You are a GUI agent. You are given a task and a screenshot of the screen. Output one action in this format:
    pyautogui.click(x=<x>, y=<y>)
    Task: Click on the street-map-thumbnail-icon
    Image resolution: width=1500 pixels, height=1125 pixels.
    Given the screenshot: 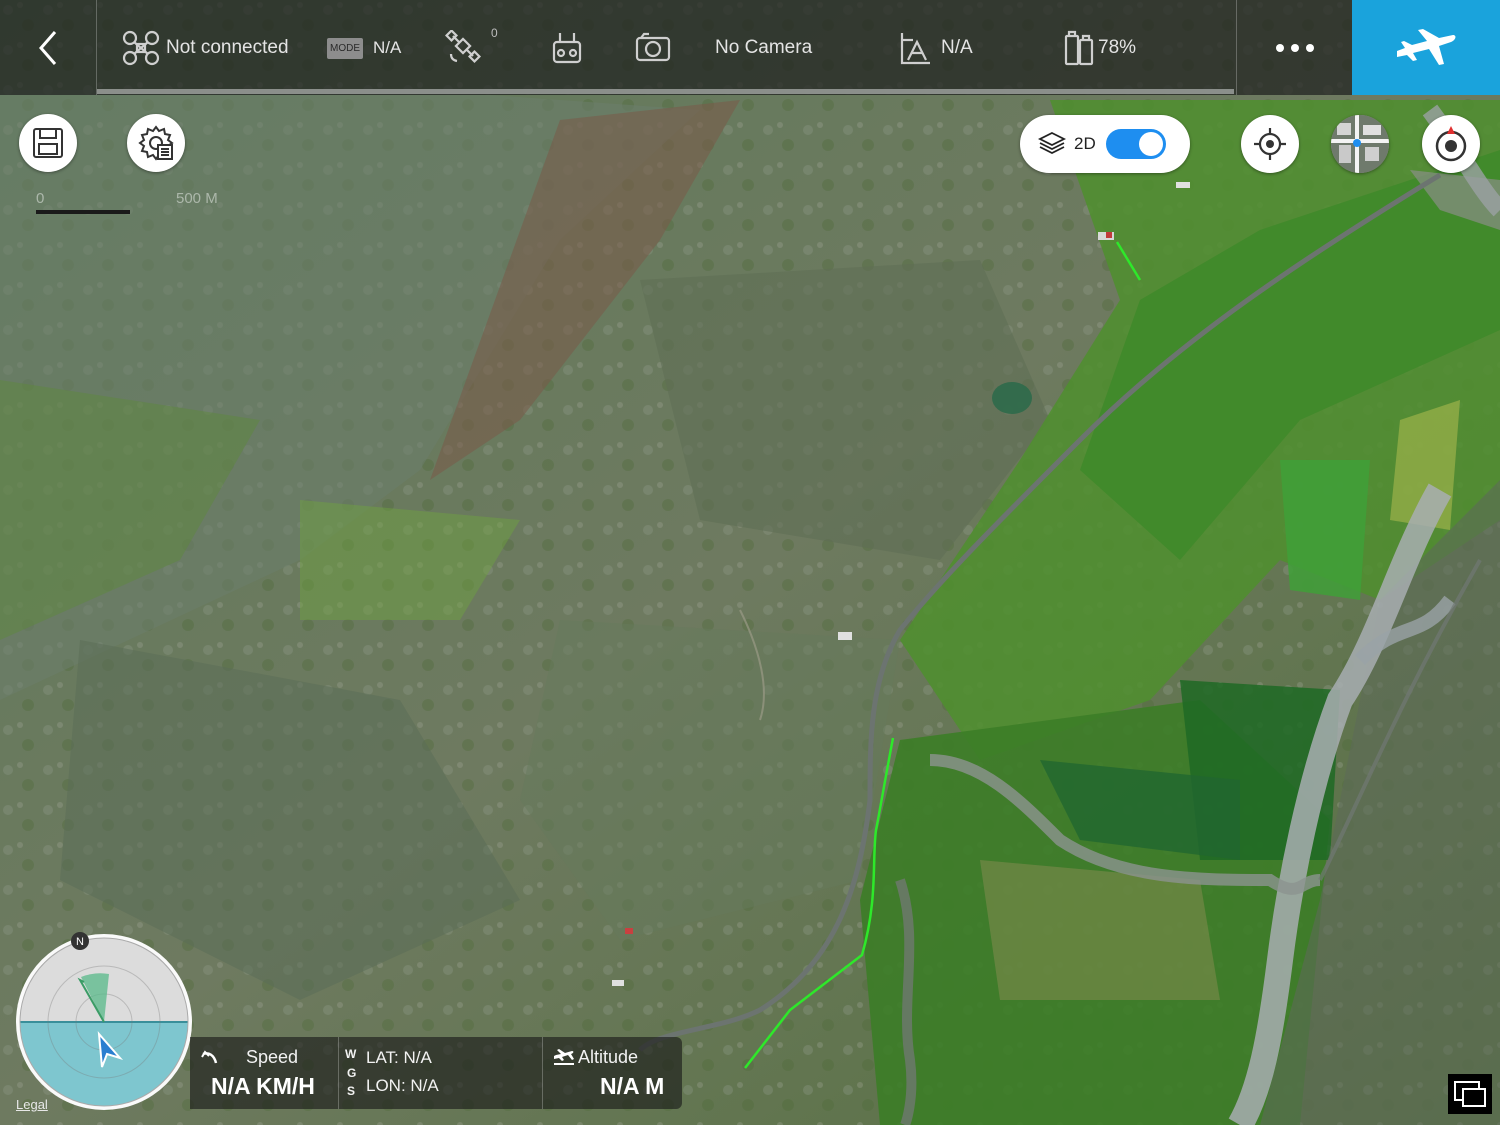 What is the action you would take?
    pyautogui.click(x=1360, y=144)
    